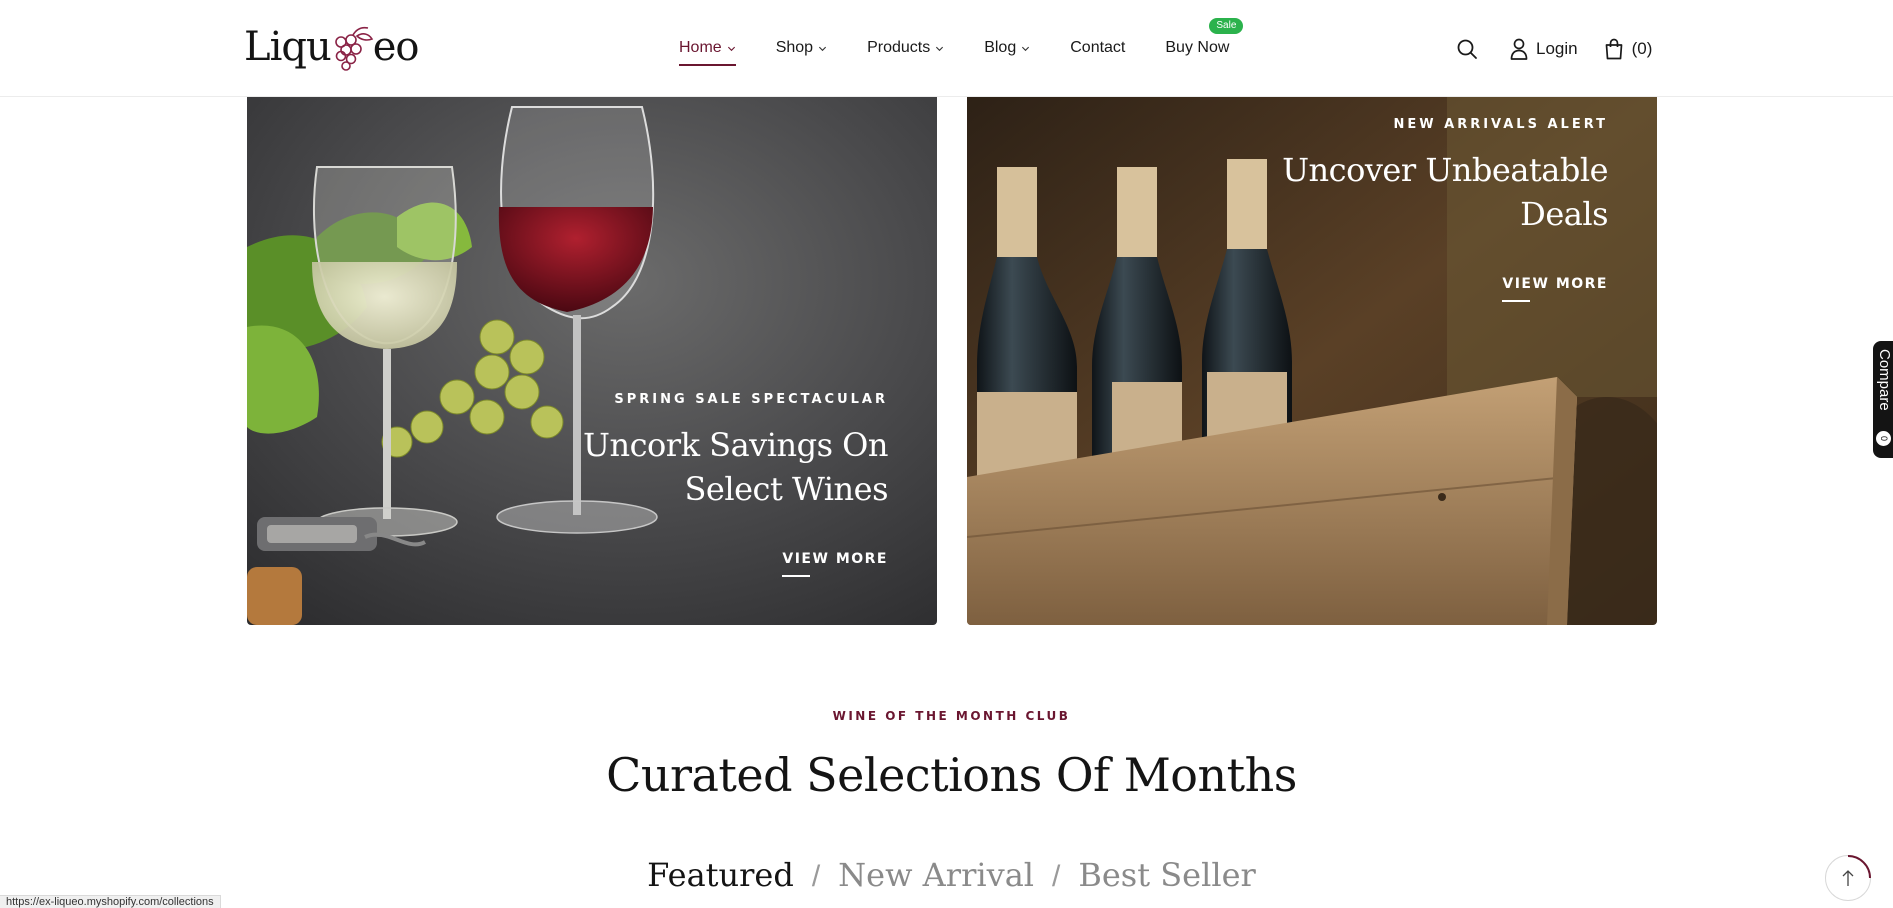 This screenshot has width=1893, height=908. Describe the element at coordinates (1642, 48) in the screenshot. I see `cart-count: (0)` at that location.